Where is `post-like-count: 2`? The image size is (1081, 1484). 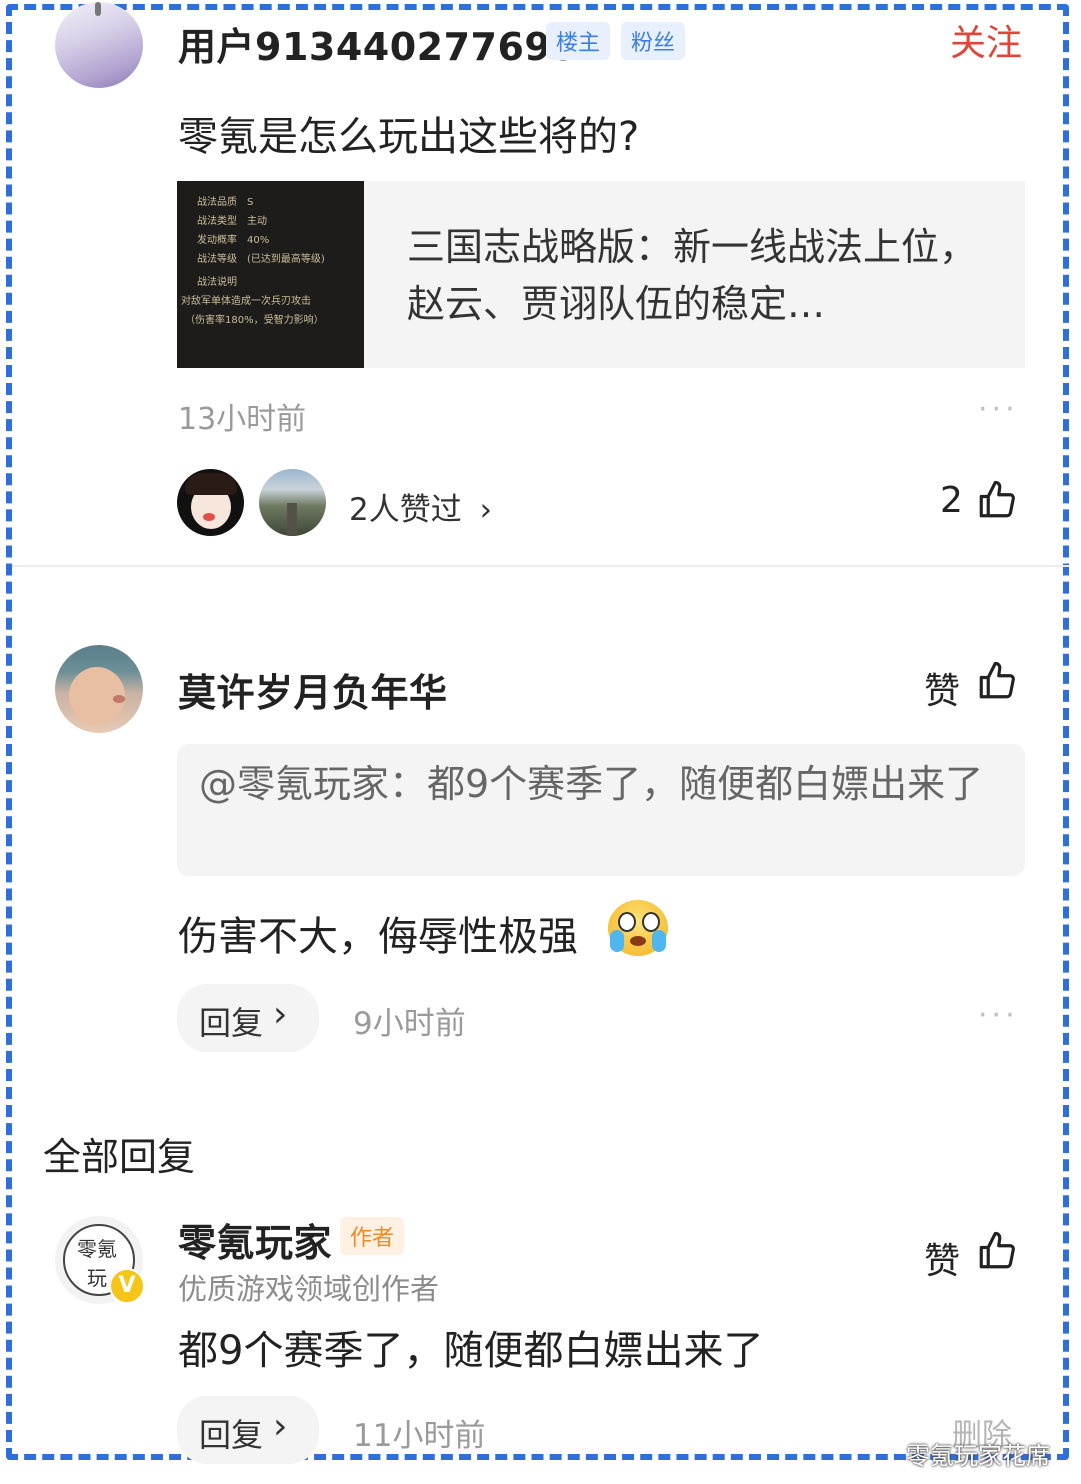 post-like-count: 2 is located at coordinates (951, 500).